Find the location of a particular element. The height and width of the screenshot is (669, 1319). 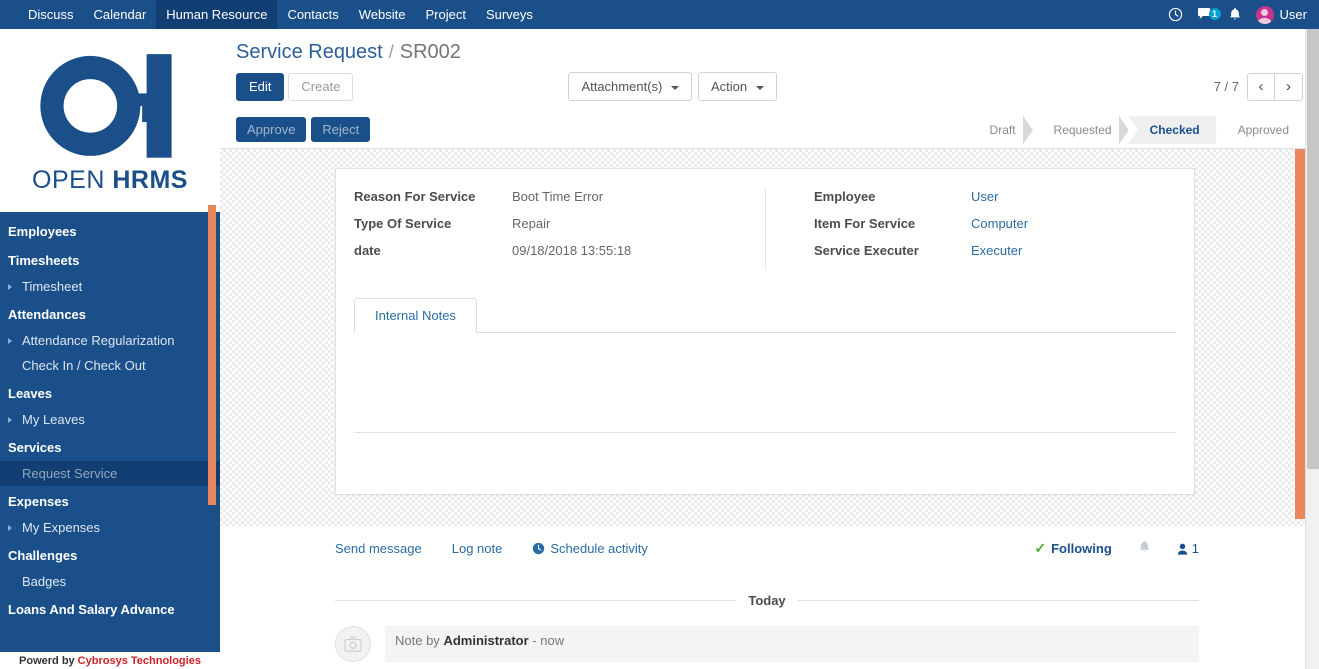

notebook-page-internal-notes is located at coordinates (765, 383).